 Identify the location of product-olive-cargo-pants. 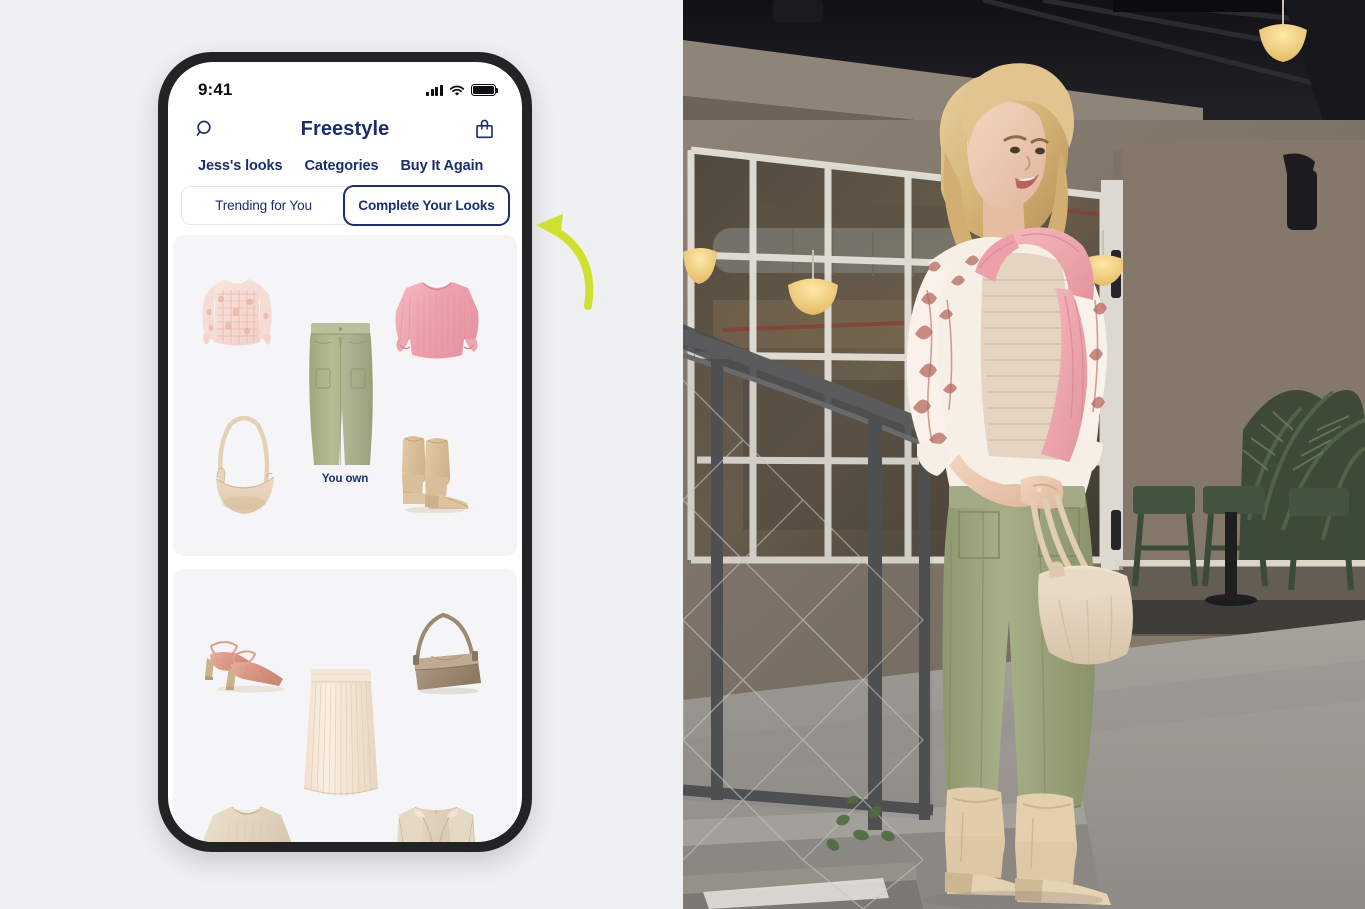
(340, 394).